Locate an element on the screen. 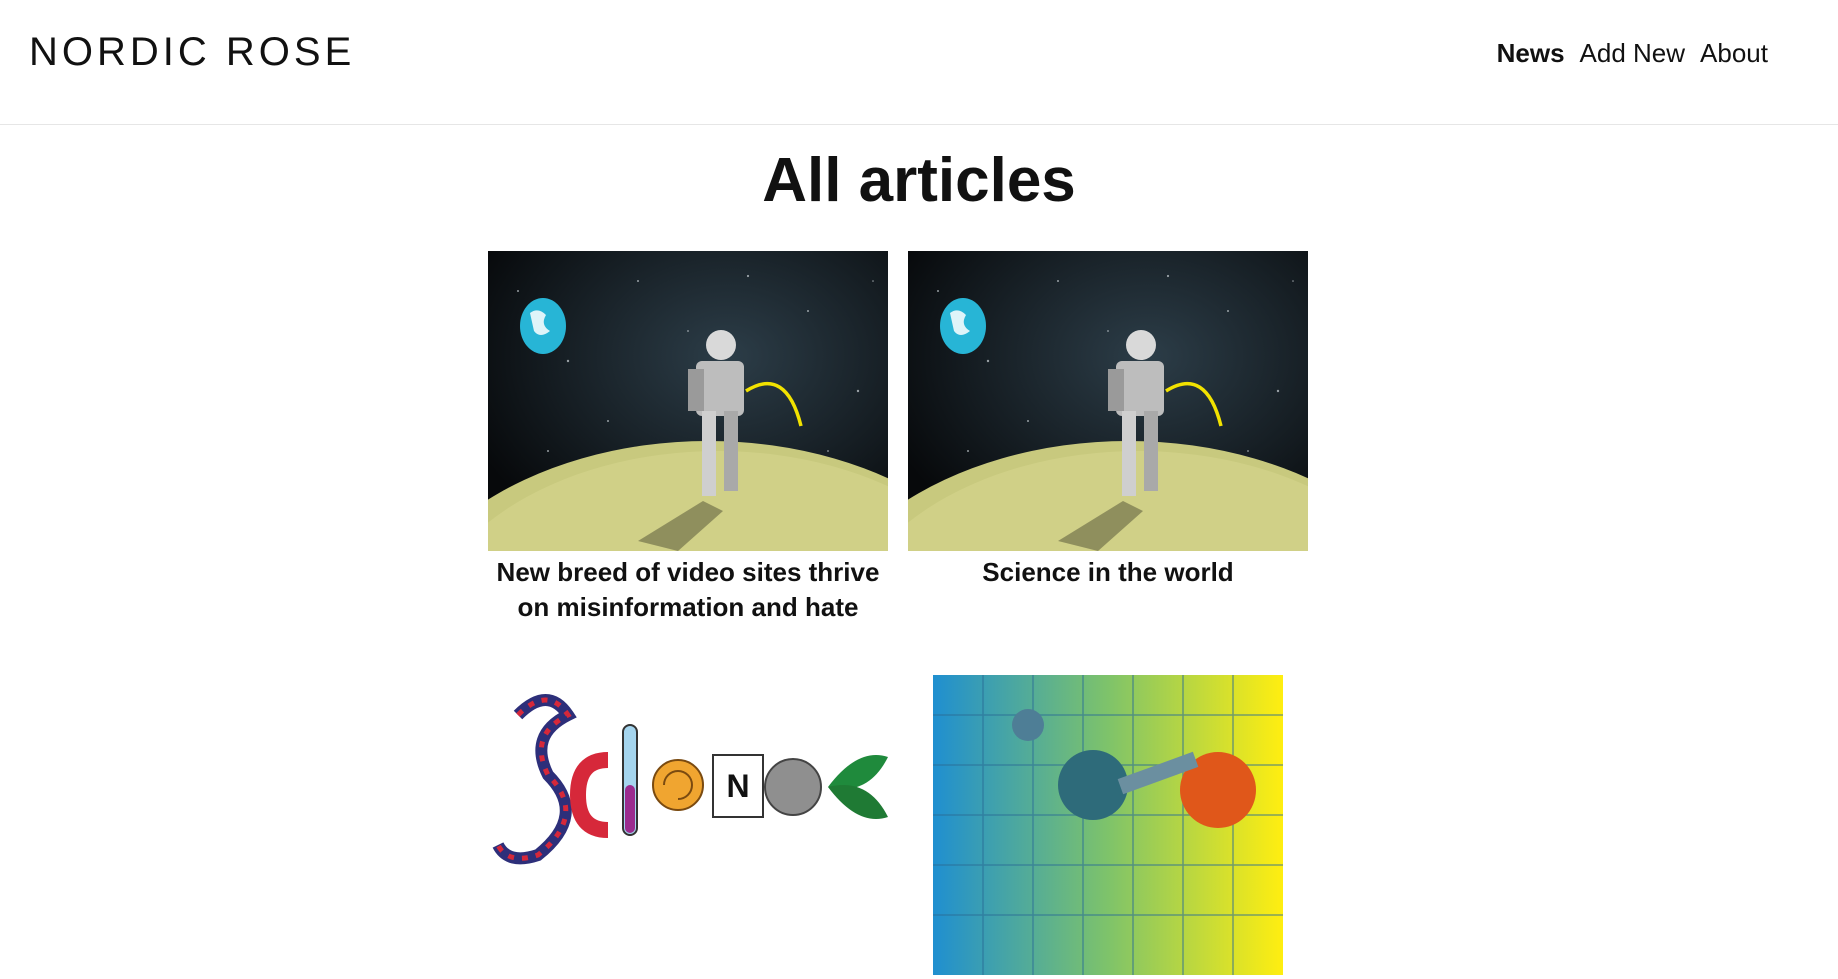 This screenshot has height=979, width=1838. site-header: NORDIC ROSE News Add New About is located at coordinates (919, 62).